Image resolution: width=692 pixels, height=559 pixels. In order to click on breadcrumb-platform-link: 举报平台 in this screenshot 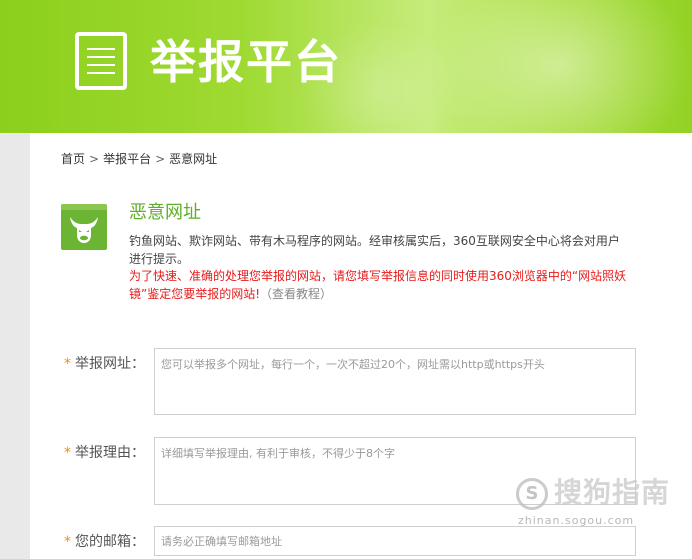, I will do `click(127, 159)`.